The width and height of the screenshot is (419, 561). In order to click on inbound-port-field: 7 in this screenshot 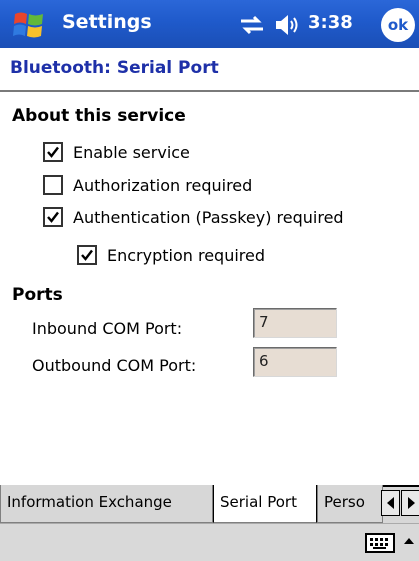, I will do `click(295, 323)`.